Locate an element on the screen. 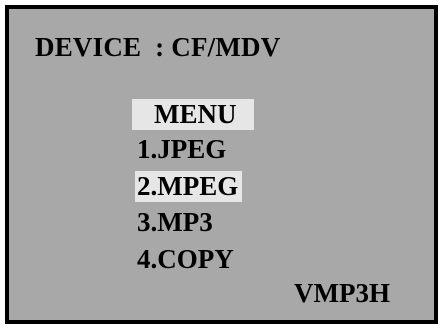 The image size is (443, 329). device-source-label: DEVICE : CF/MDV is located at coordinates (158, 47).